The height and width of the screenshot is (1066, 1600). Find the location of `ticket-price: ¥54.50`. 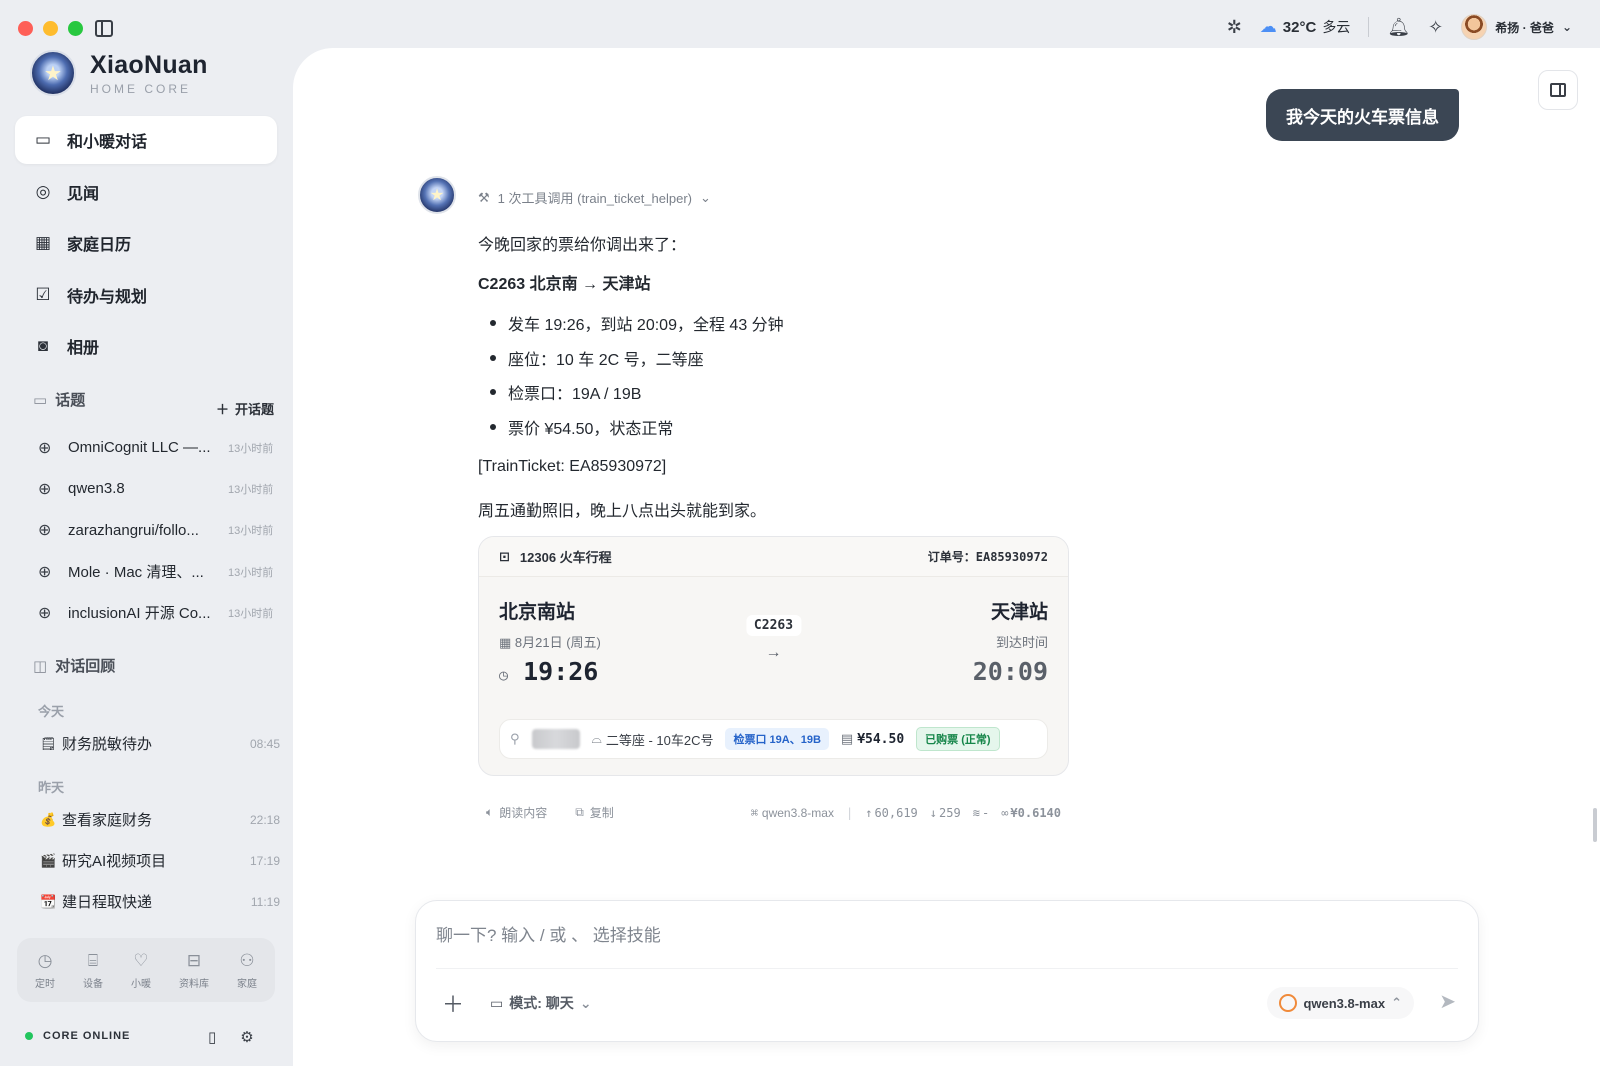

ticket-price: ¥54.50 is located at coordinates (881, 739).